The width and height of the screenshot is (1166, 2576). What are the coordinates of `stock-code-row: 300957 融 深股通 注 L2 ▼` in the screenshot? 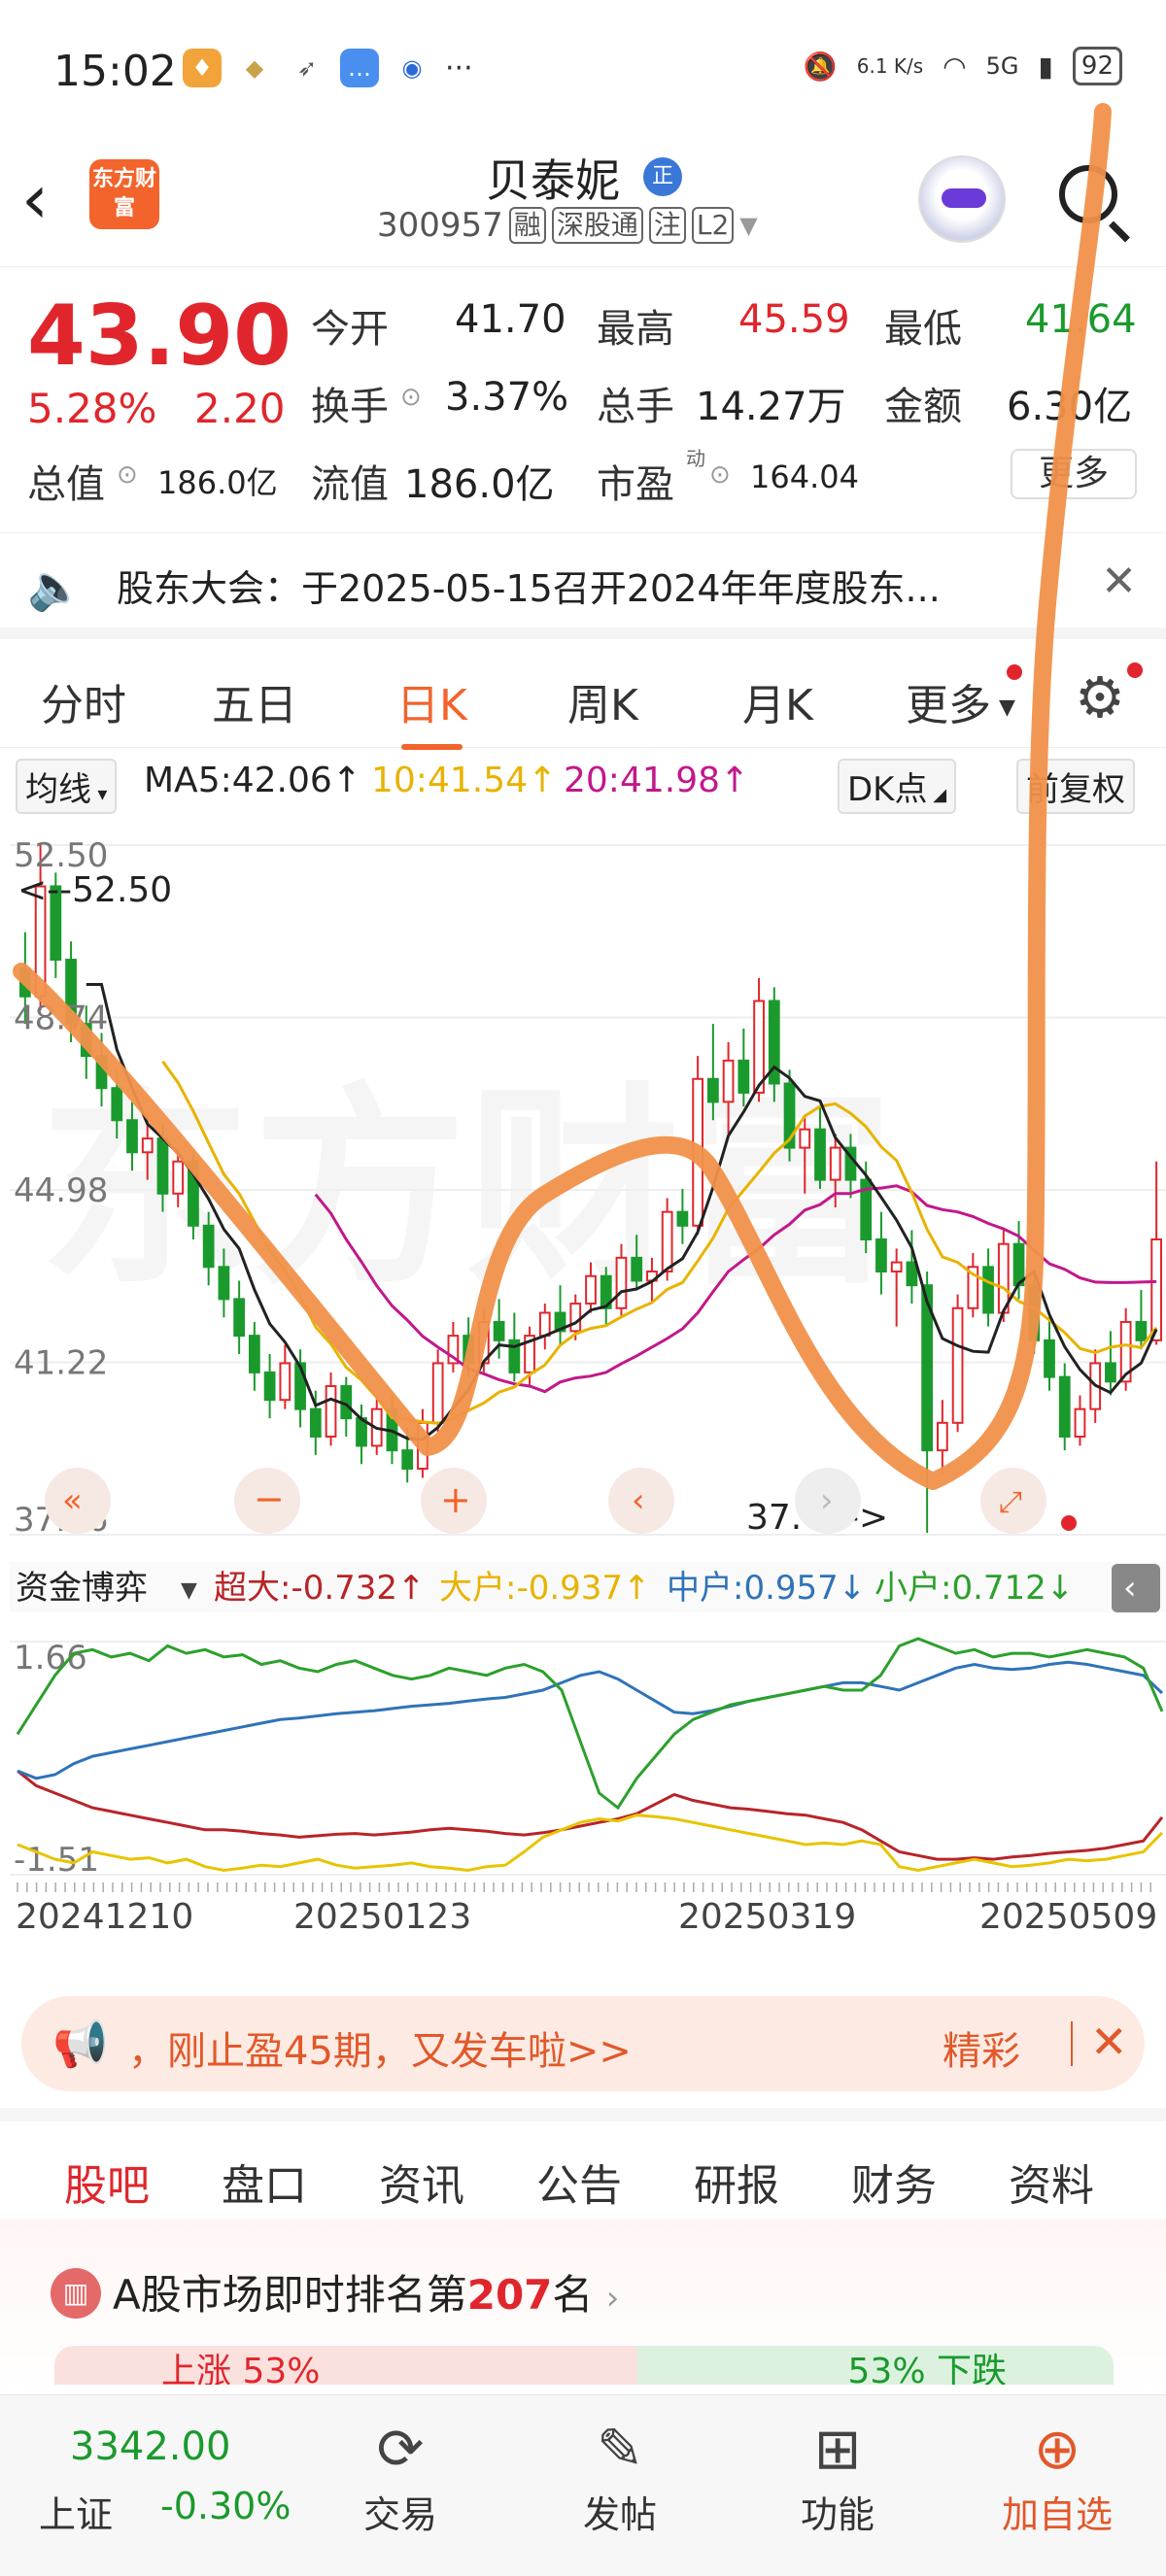 It's located at (567, 225).